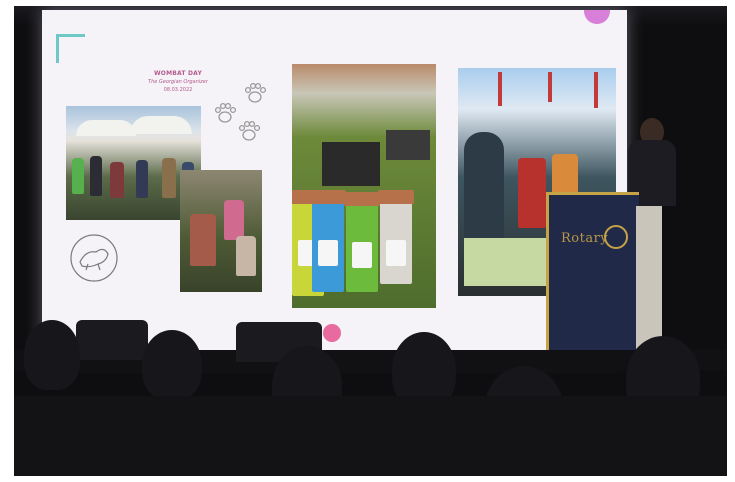 This screenshot has width=735, height=482. Describe the element at coordinates (332, 333) in the screenshot. I see `pink-dot-decoration` at that location.